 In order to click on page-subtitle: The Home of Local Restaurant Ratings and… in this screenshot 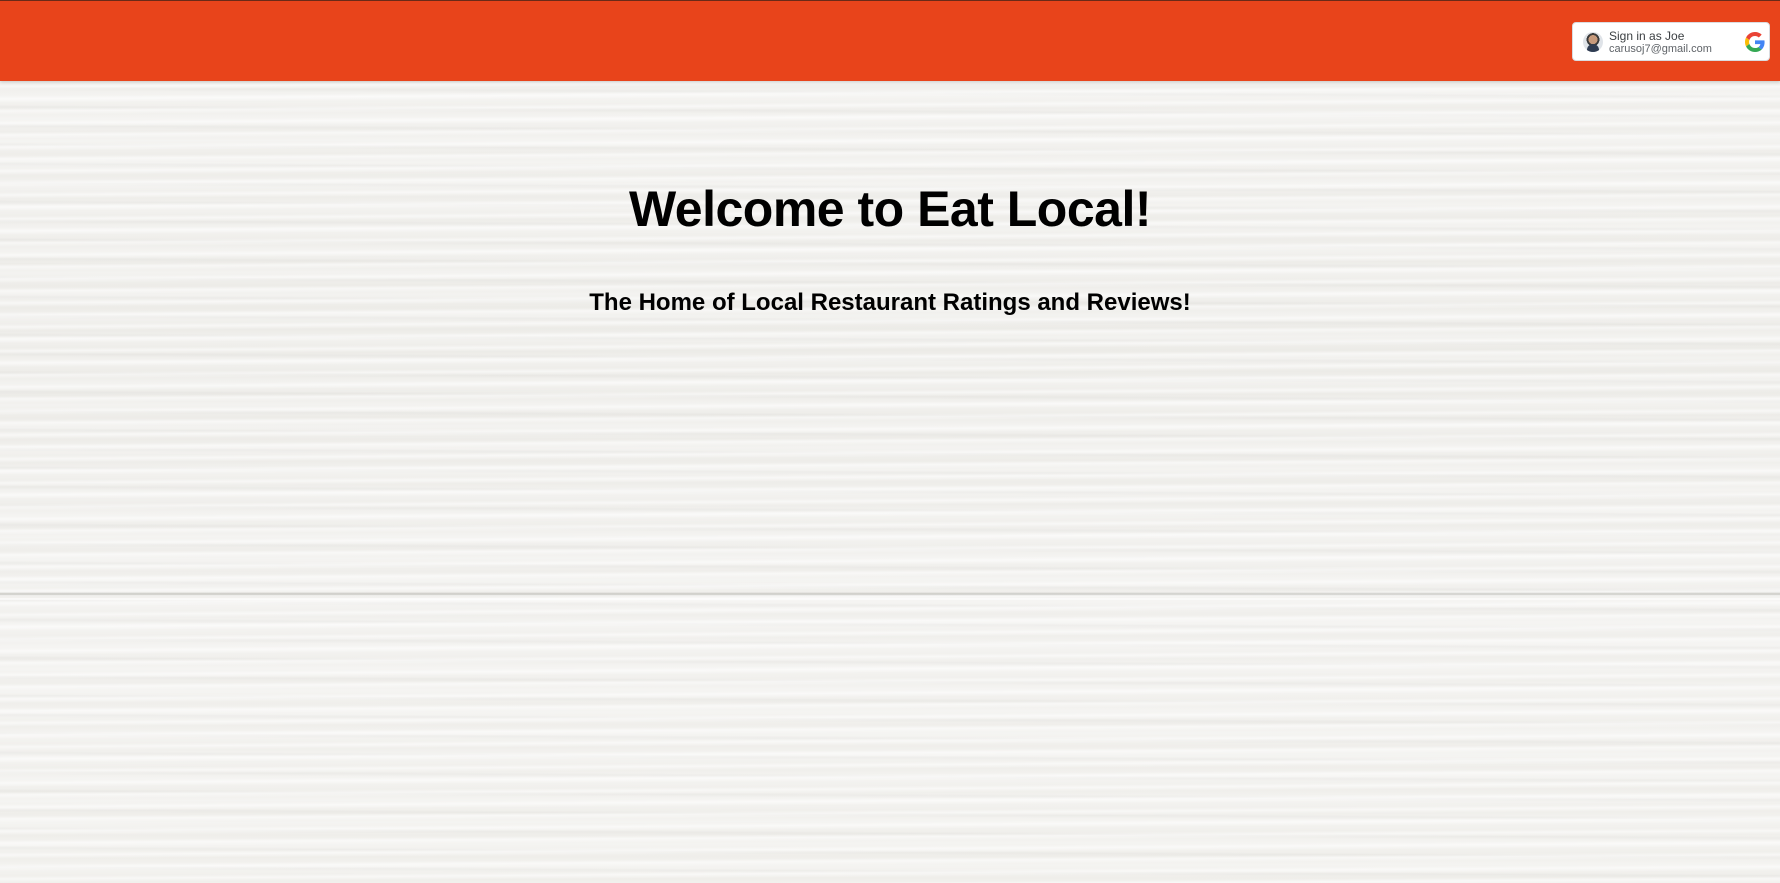, I will do `click(890, 302)`.